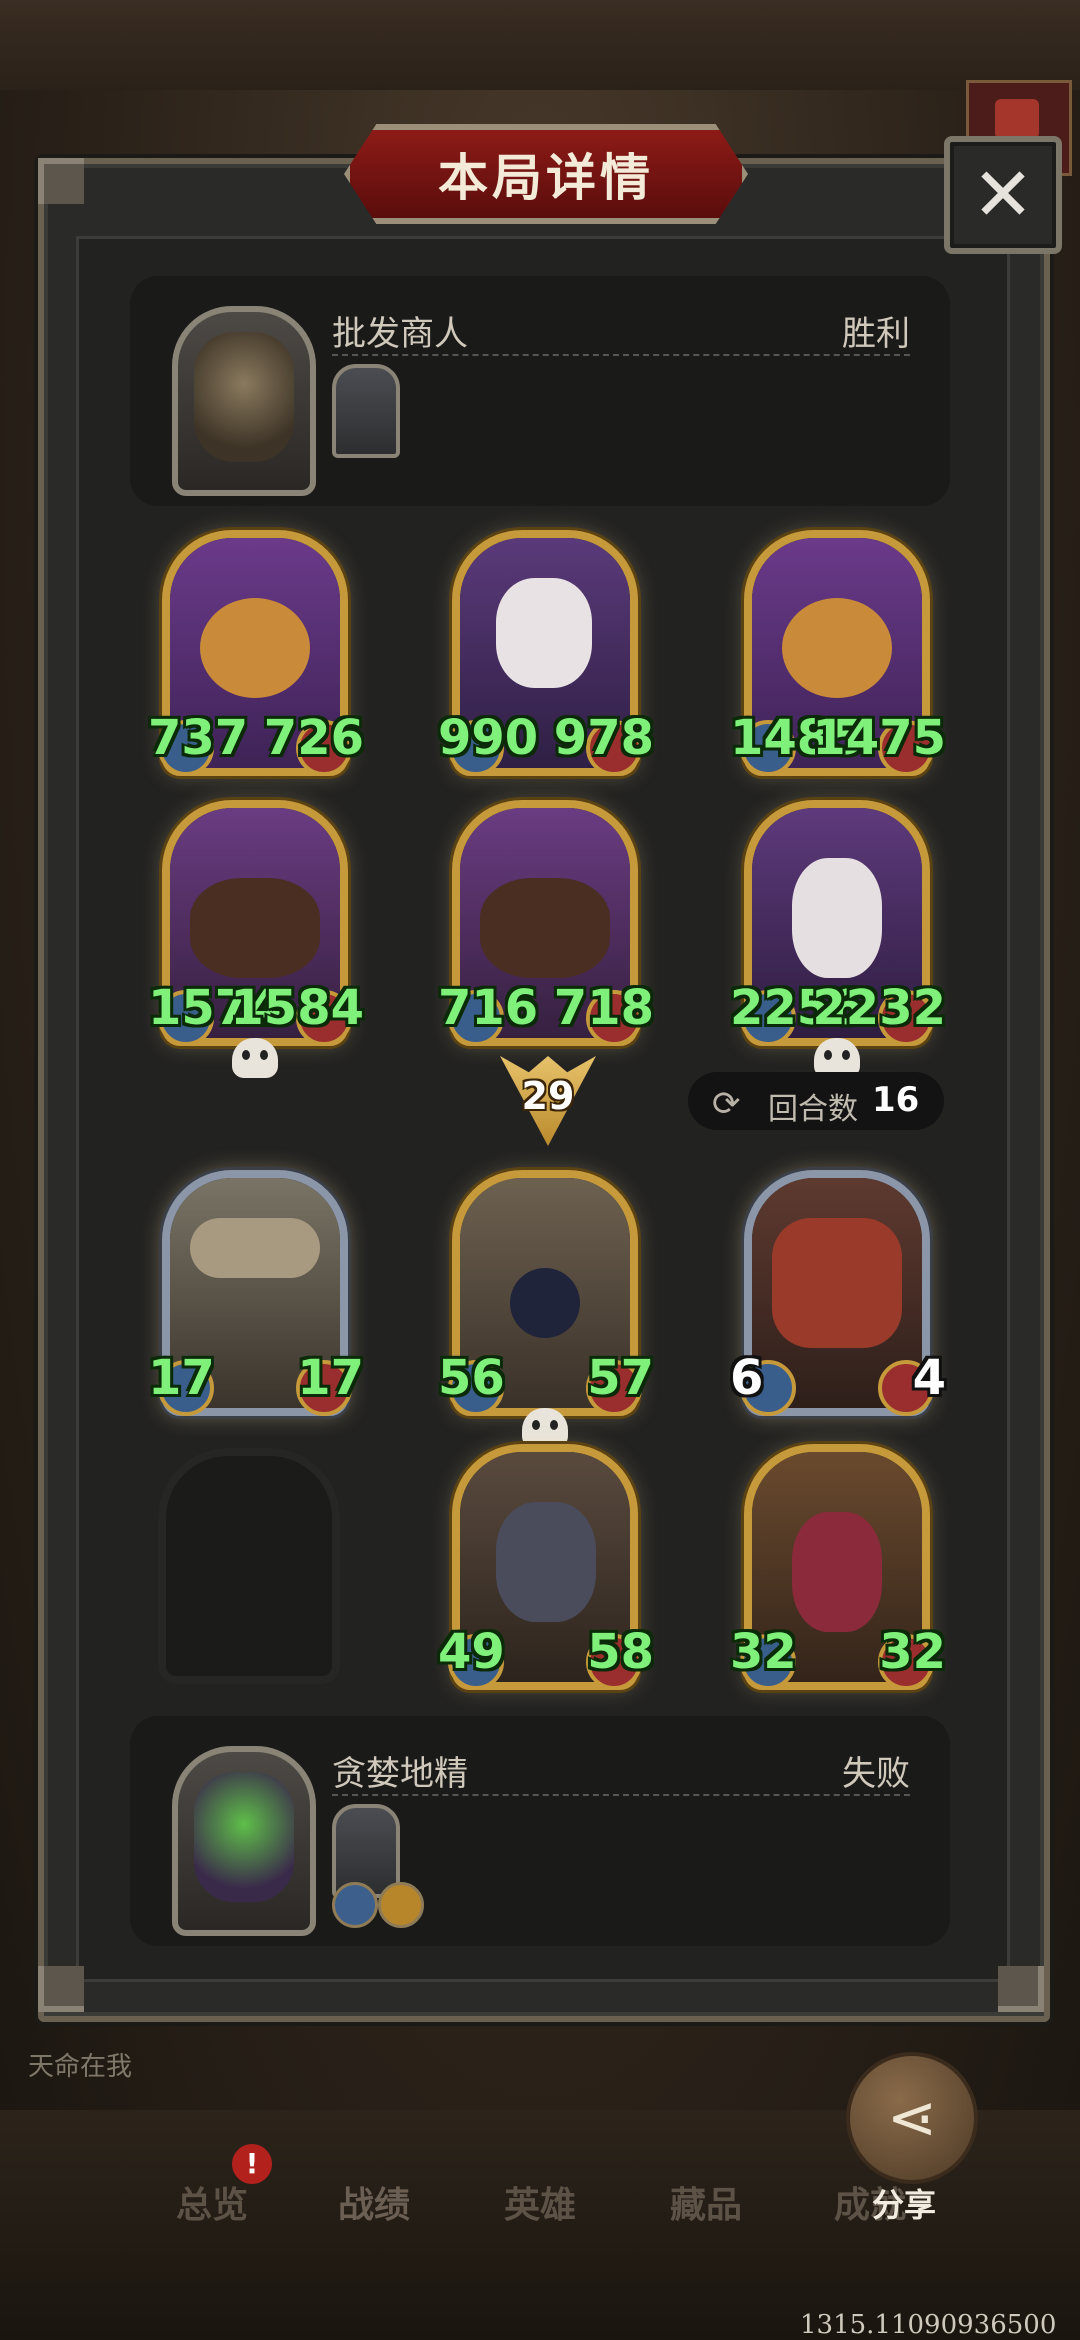 The image size is (1080, 2340). I want to click on health-value: 718, so click(603, 1008).